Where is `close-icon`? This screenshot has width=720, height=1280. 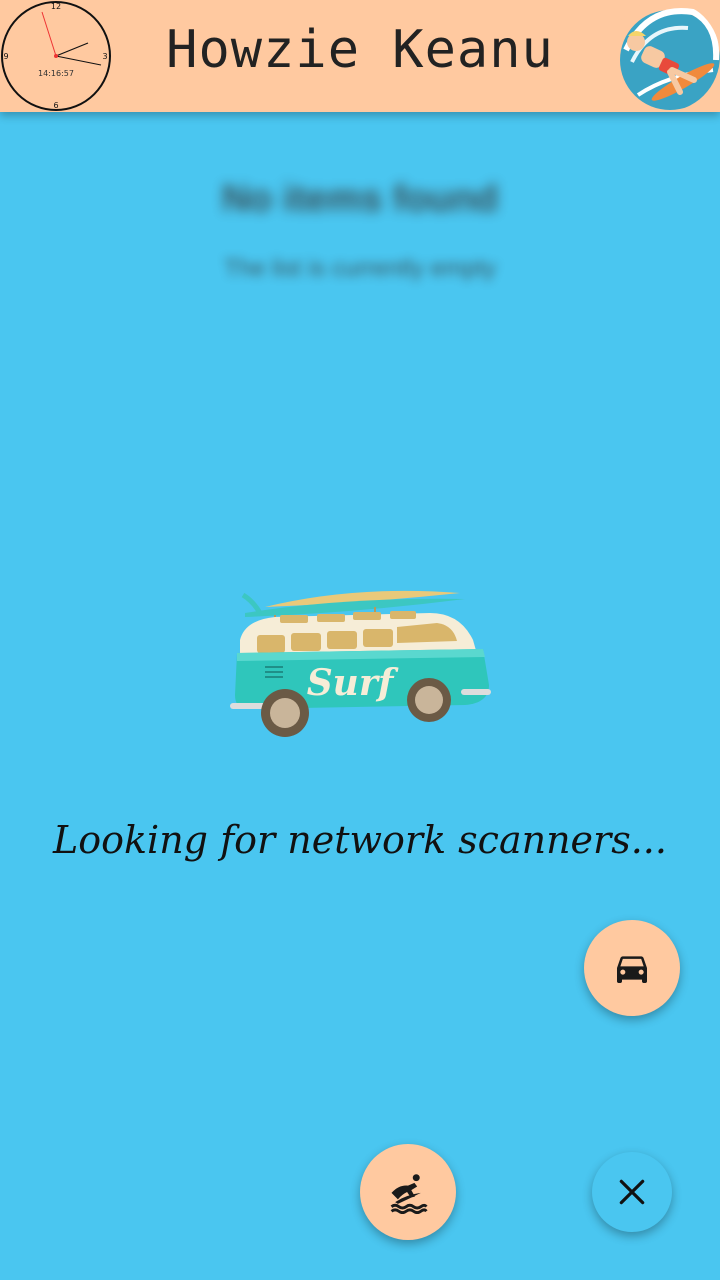 close-icon is located at coordinates (632, 1192).